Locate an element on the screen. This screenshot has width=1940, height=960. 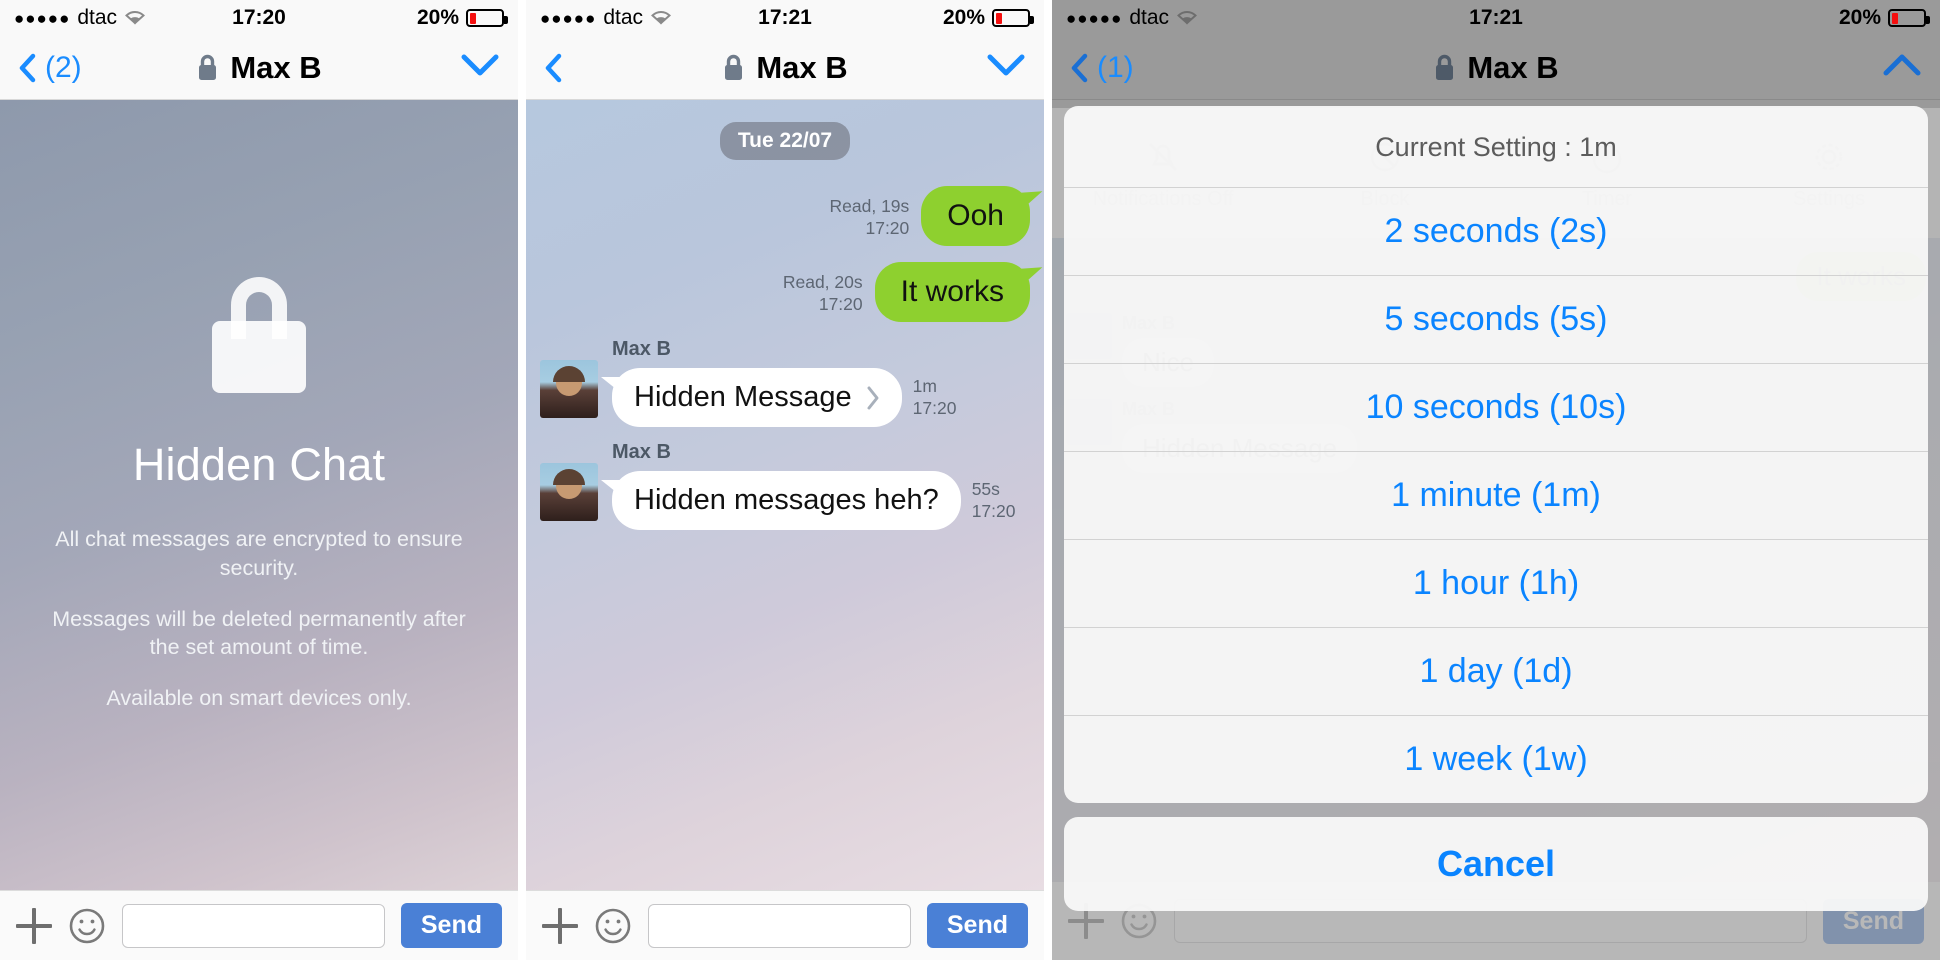
message-row-outgoing: Read, 20s 17:20 It works is located at coordinates (785, 292).